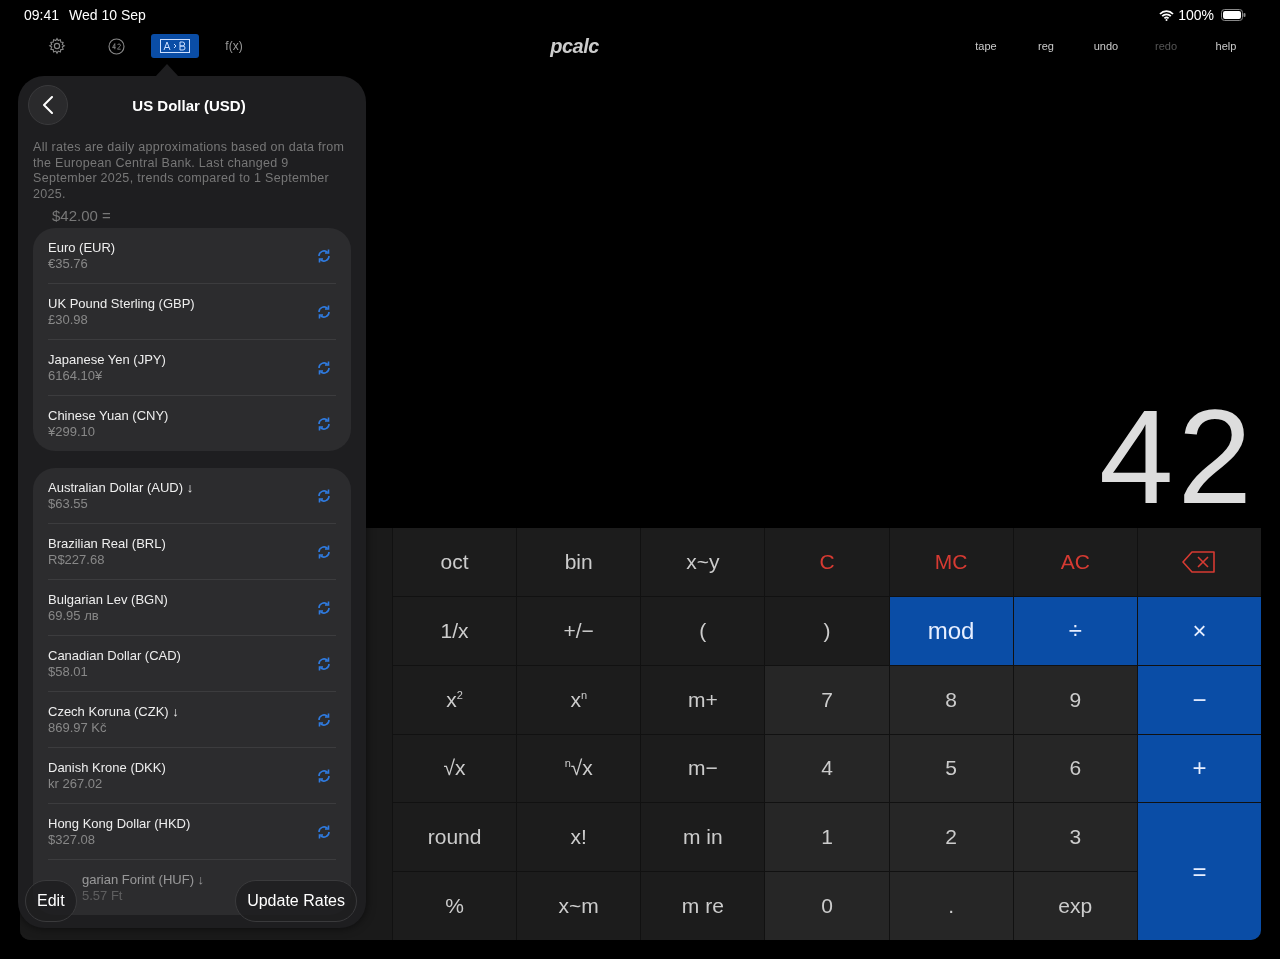 Image resolution: width=1280 pixels, height=959 pixels. What do you see at coordinates (951, 837) in the screenshot?
I see `calculator-key: 2` at bounding box center [951, 837].